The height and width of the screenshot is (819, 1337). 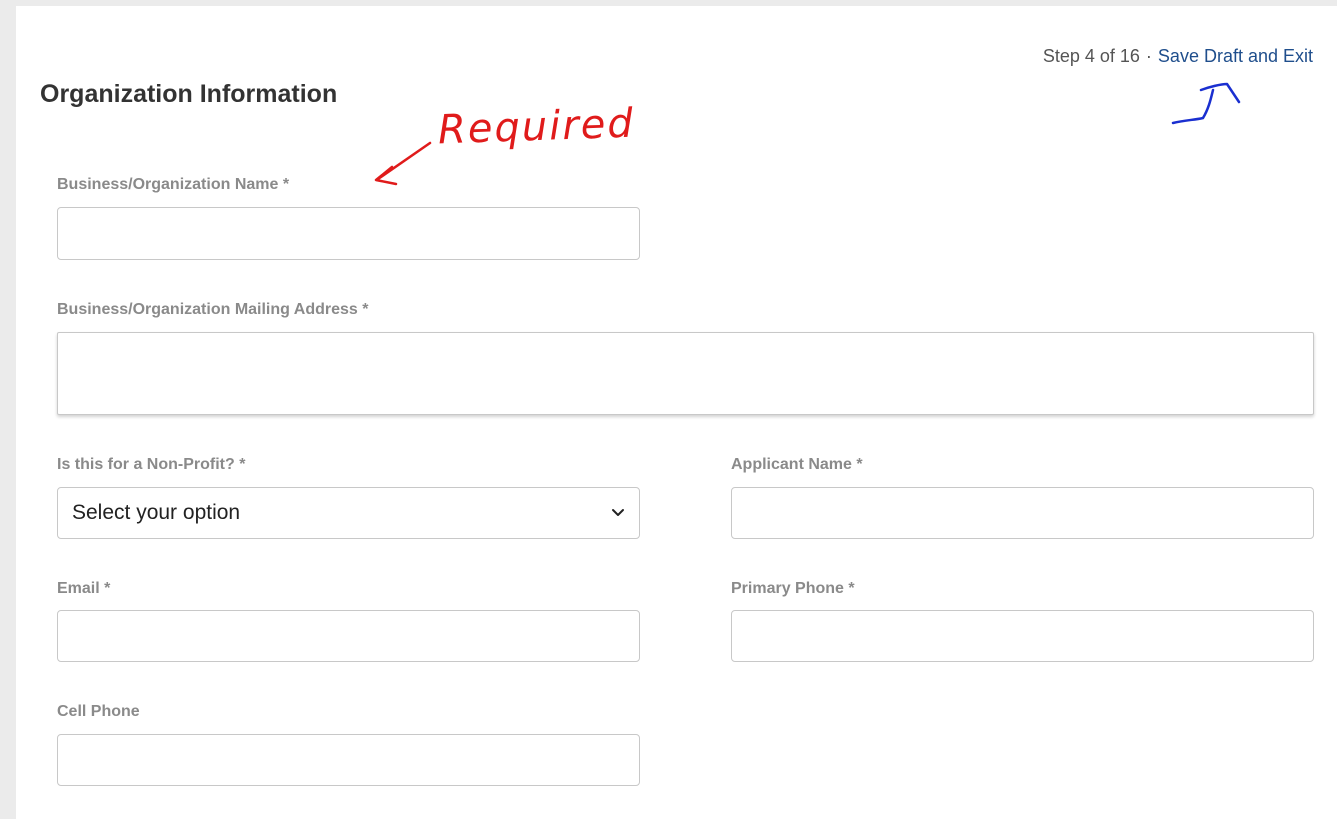 I want to click on step-indicator: Step 4 of 16 · Save Draft and Exit, so click(x=1178, y=56).